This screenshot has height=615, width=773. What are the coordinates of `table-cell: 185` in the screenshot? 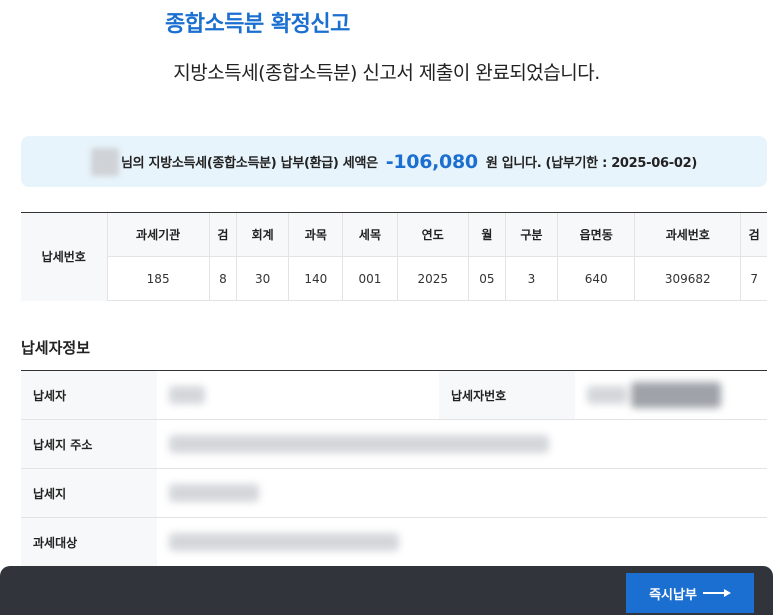 It's located at (158, 278).